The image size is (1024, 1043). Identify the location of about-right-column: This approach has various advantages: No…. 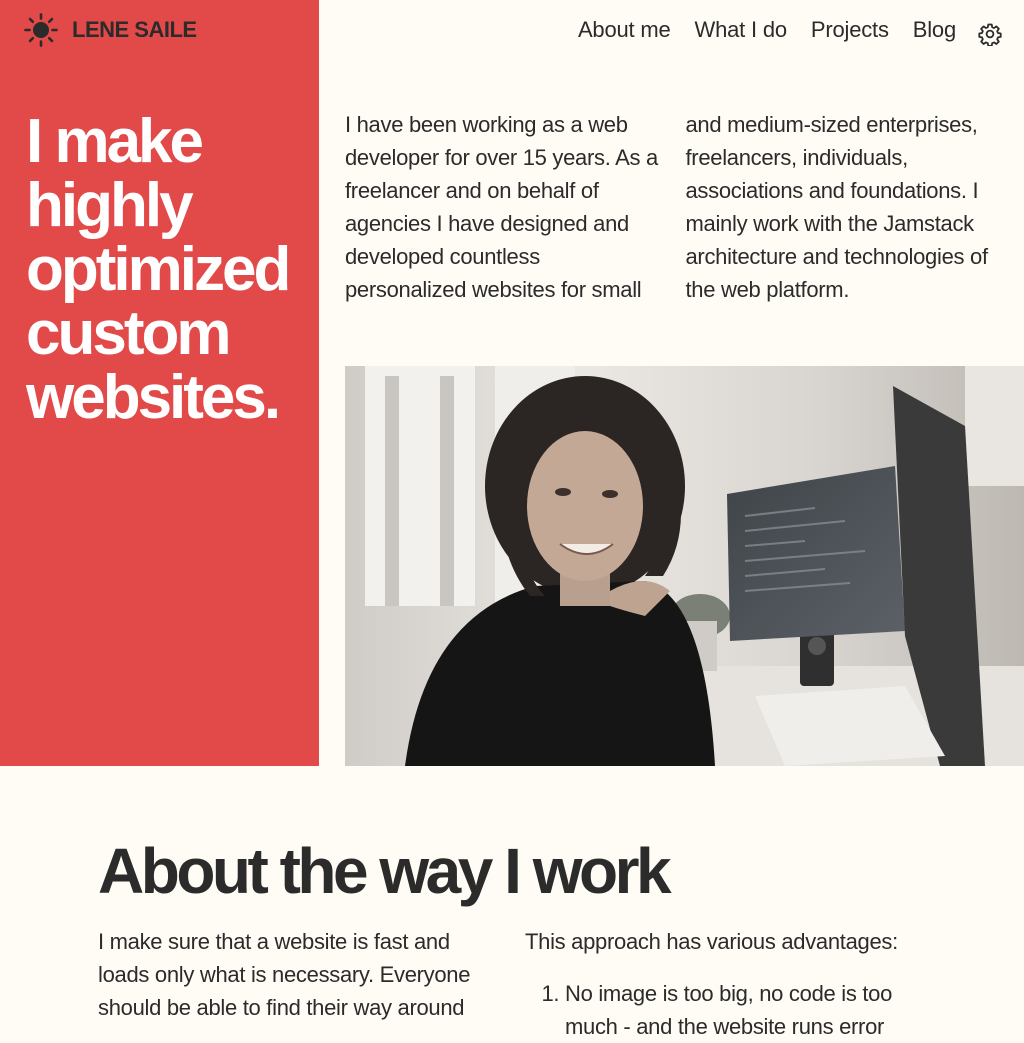
(735, 984).